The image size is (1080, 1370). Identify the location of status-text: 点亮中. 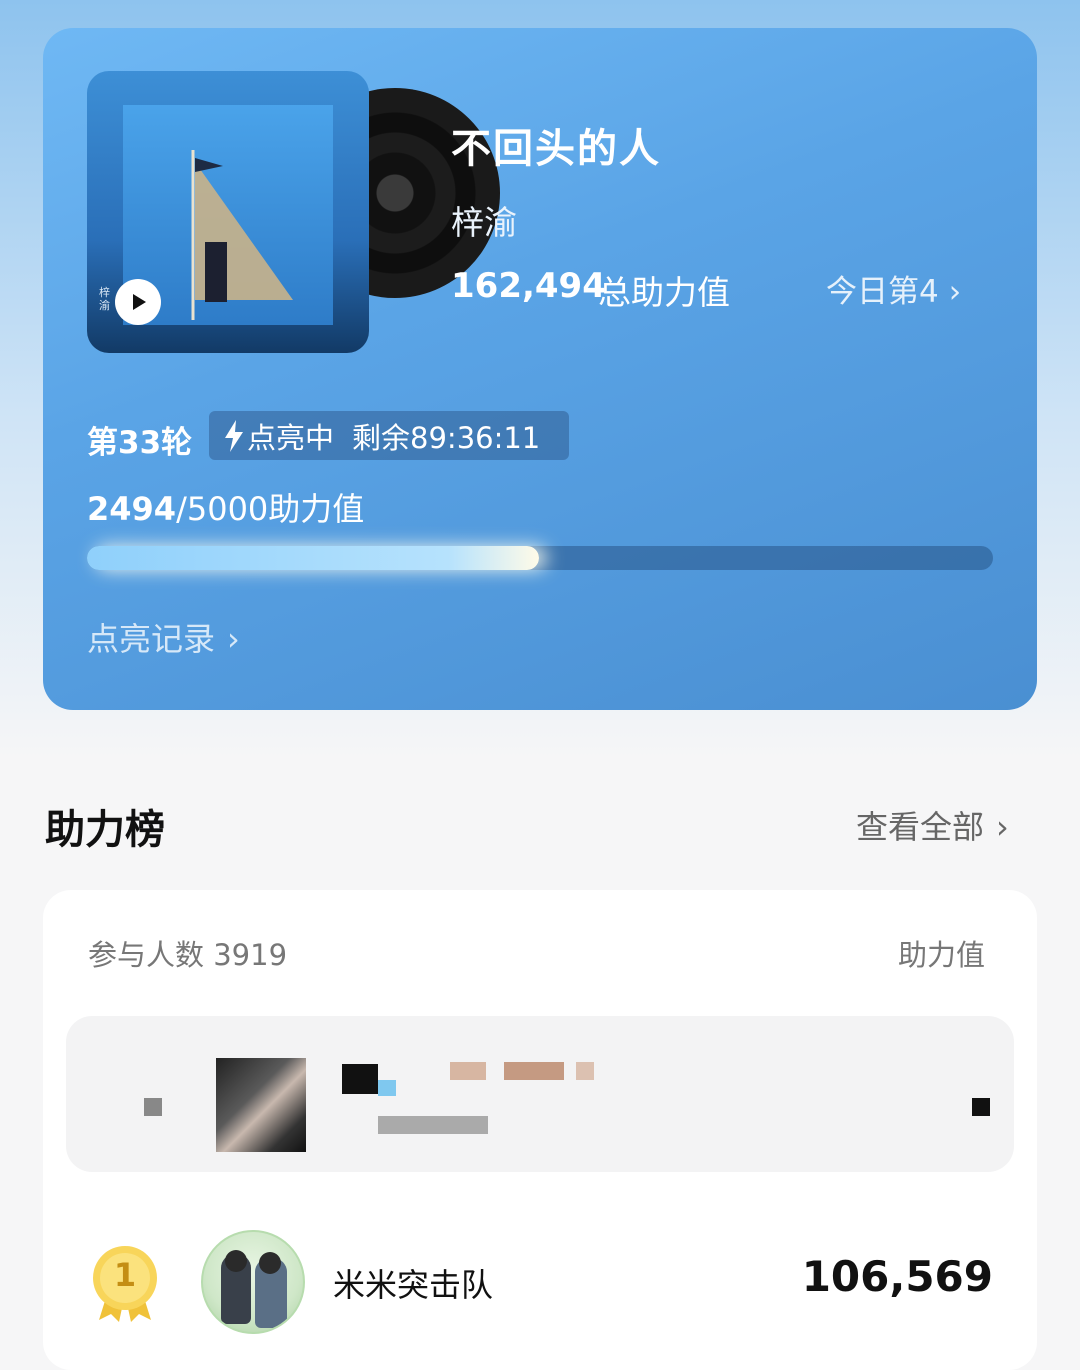
(291, 437).